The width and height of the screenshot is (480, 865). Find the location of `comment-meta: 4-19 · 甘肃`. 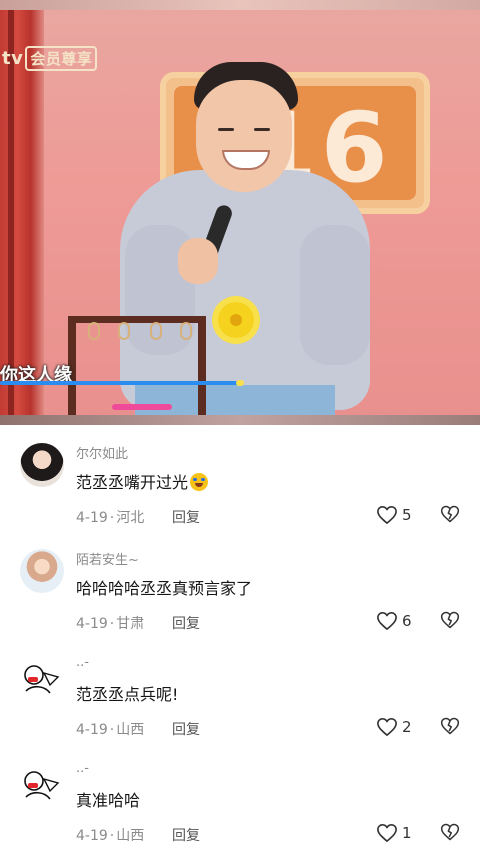

comment-meta: 4-19 · 甘肃 is located at coordinates (110, 624).